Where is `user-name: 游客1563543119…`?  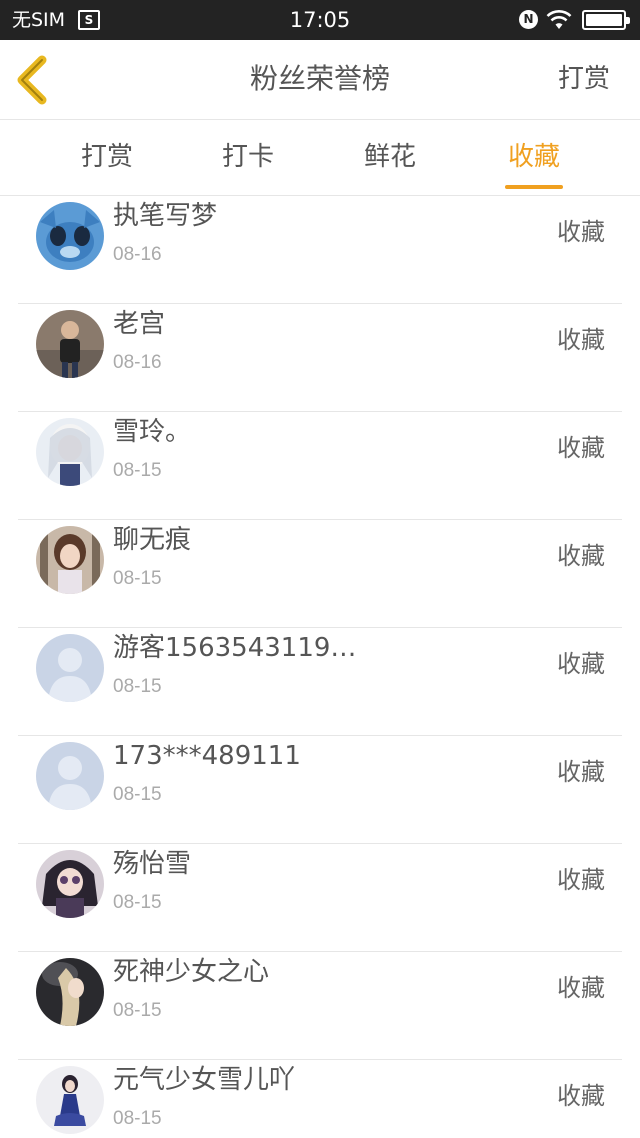
user-name: 游客1563543119… is located at coordinates (235, 648).